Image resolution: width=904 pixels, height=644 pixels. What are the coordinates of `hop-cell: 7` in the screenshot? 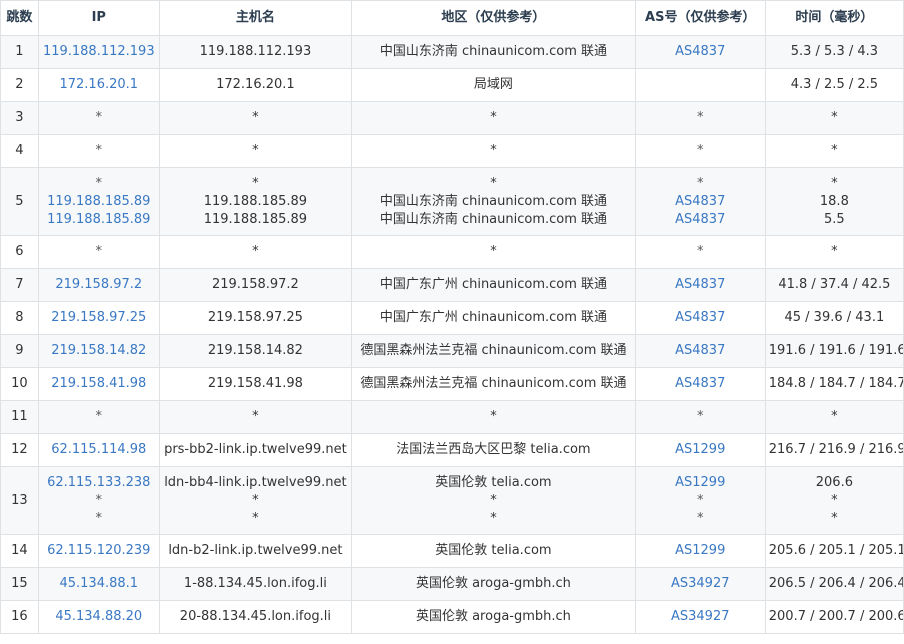 It's located at (19, 285).